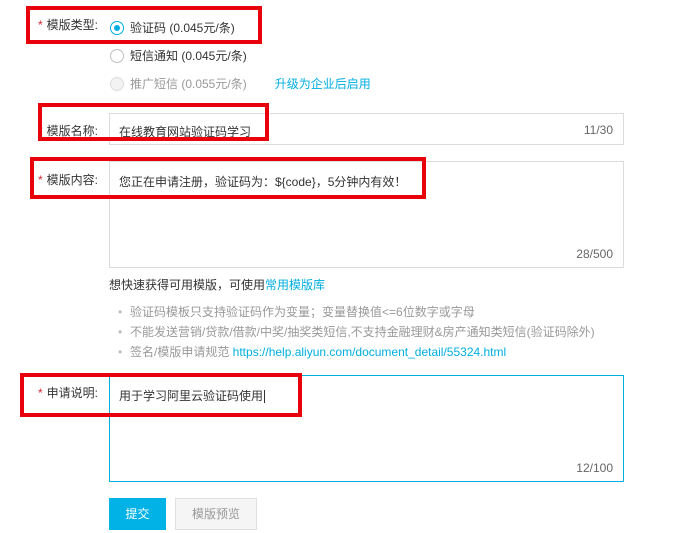  What do you see at coordinates (228, 178) in the screenshot?
I see `highlight-box-template-content` at bounding box center [228, 178].